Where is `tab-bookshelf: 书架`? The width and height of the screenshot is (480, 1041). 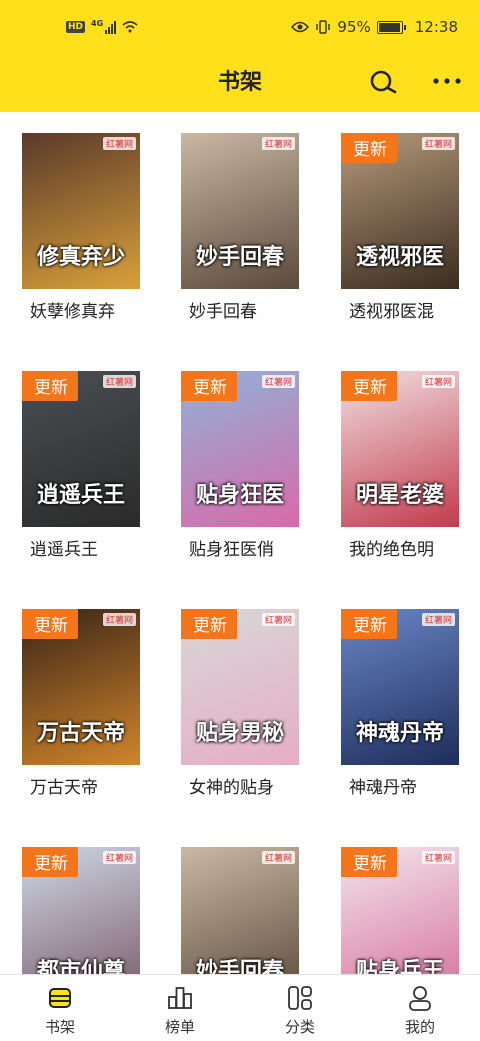 tab-bookshelf: 书架 is located at coordinates (60, 1008).